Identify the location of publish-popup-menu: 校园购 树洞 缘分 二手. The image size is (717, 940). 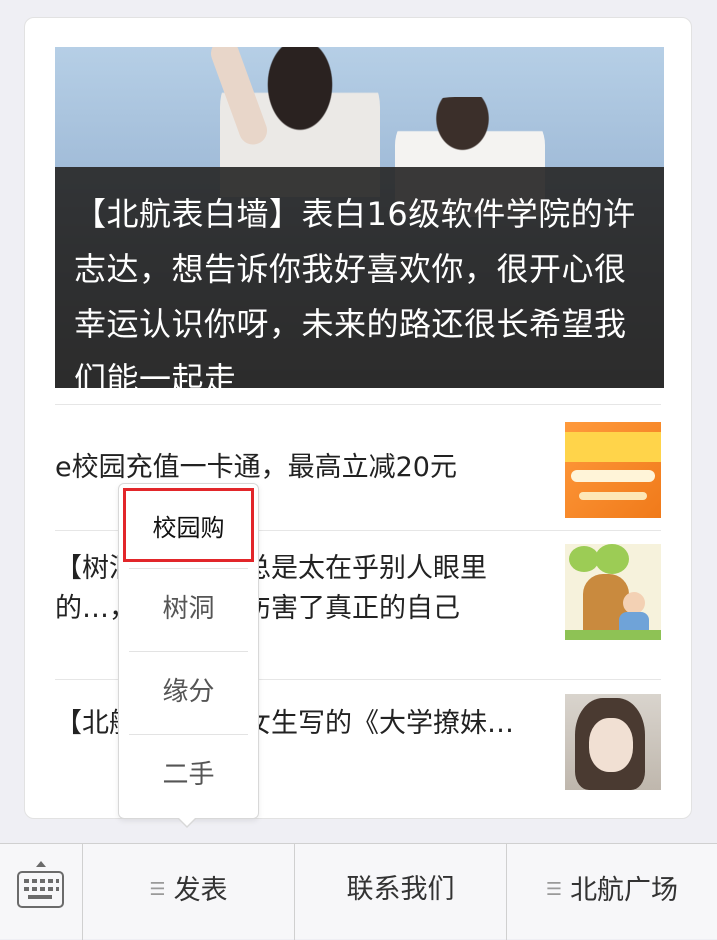
(188, 651).